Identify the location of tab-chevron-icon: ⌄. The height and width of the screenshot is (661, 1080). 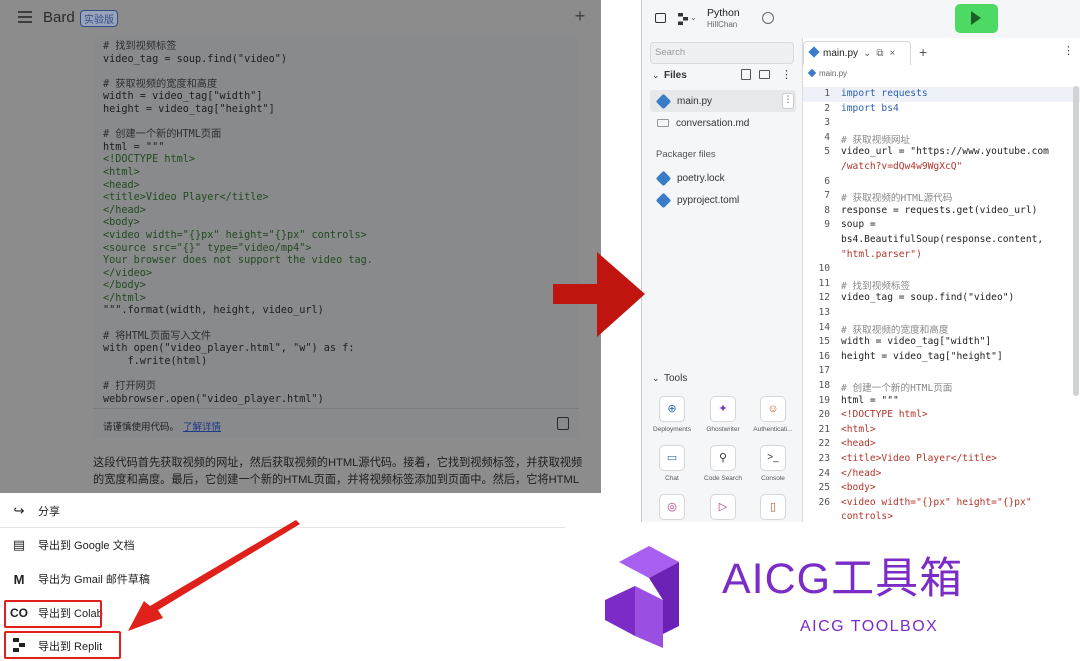
(867, 53).